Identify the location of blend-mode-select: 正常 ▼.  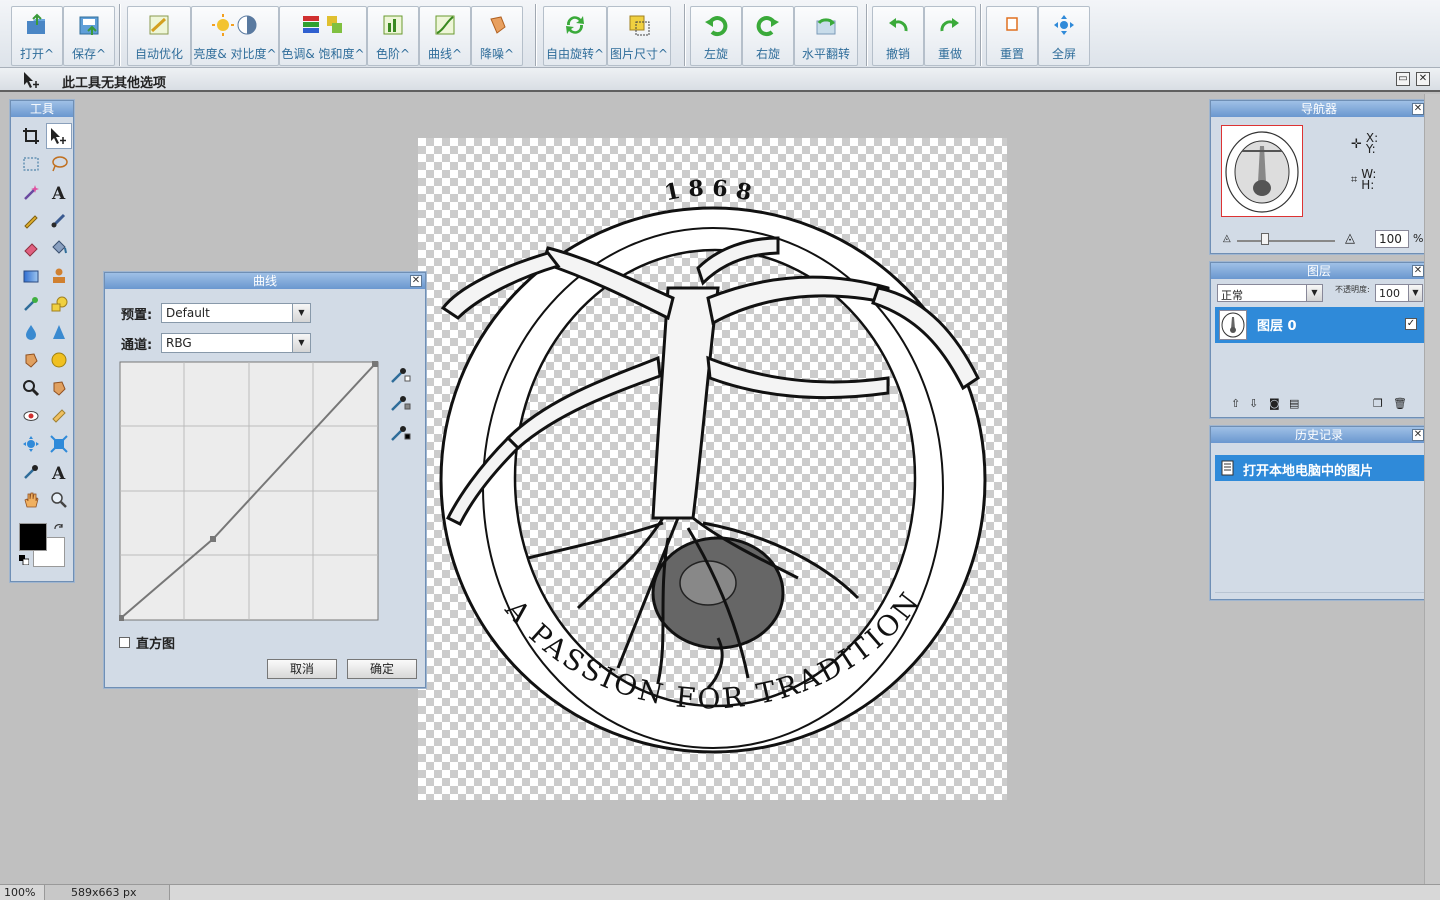
(1270, 293).